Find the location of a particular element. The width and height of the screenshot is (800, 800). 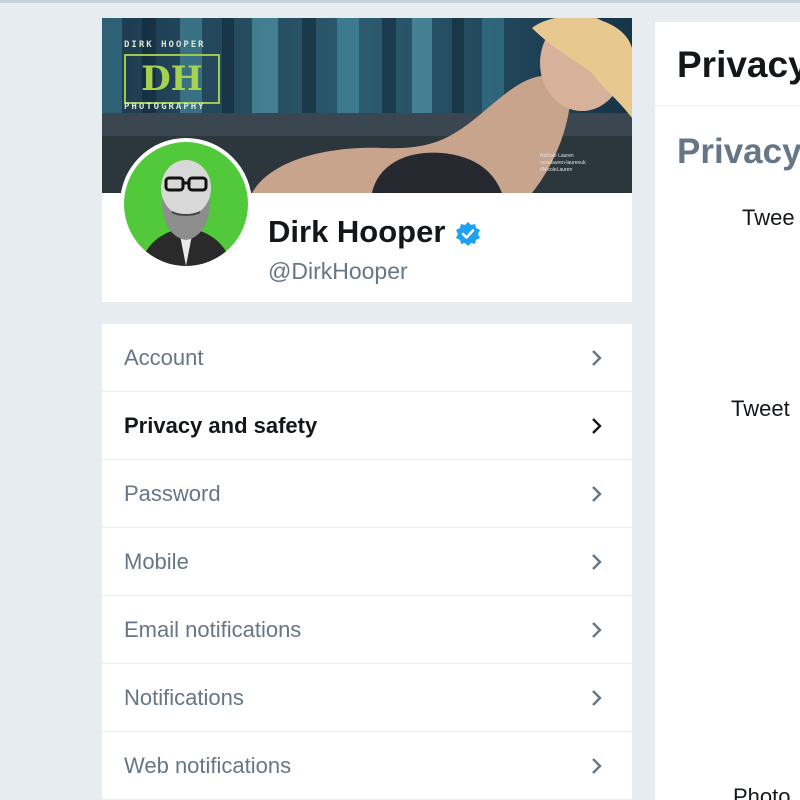

nav-item-label: Email notifications is located at coordinates (213, 629).